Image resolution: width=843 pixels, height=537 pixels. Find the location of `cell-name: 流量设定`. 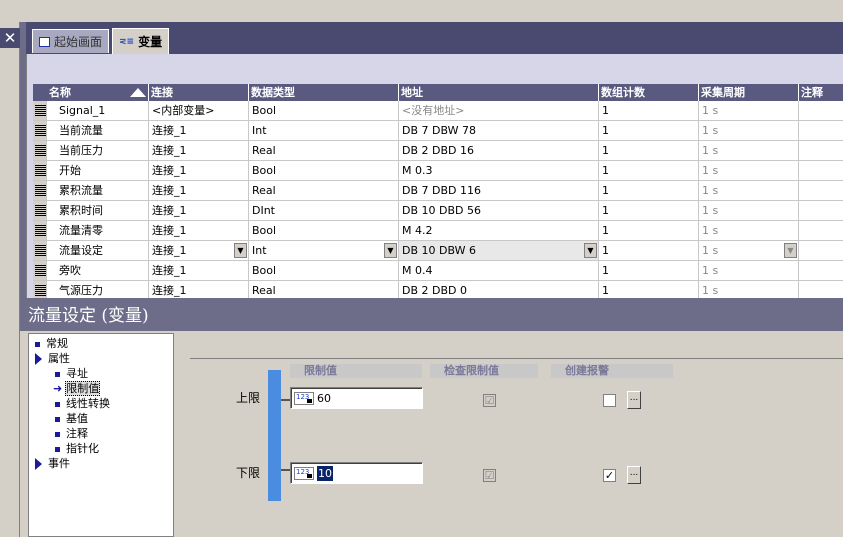

cell-name: 流量设定 is located at coordinates (98, 250).